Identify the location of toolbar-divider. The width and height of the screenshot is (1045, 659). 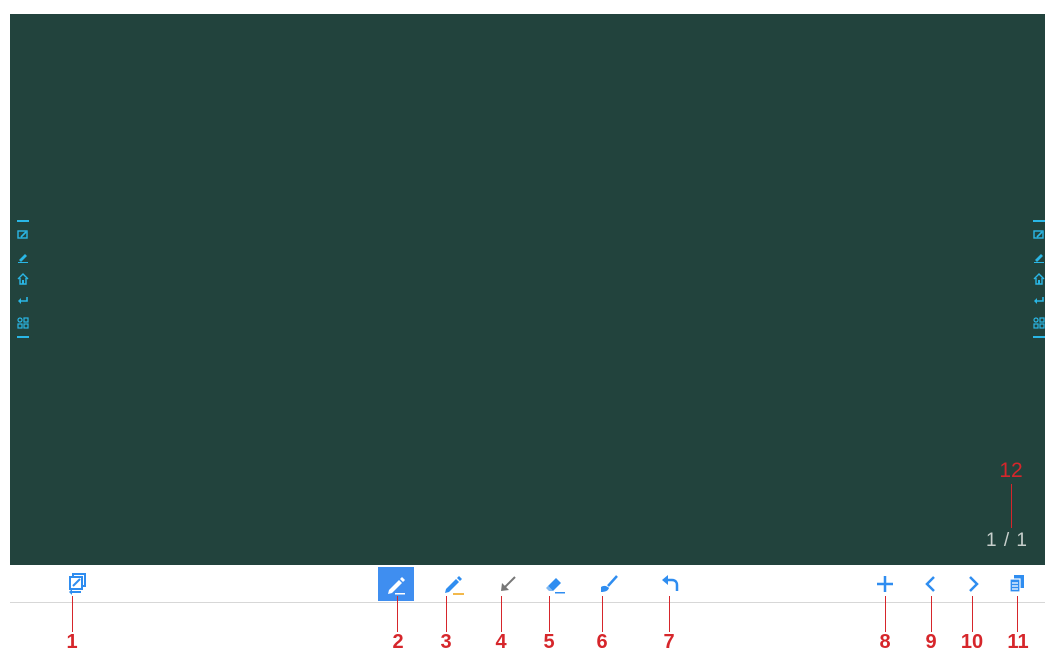
(527, 602).